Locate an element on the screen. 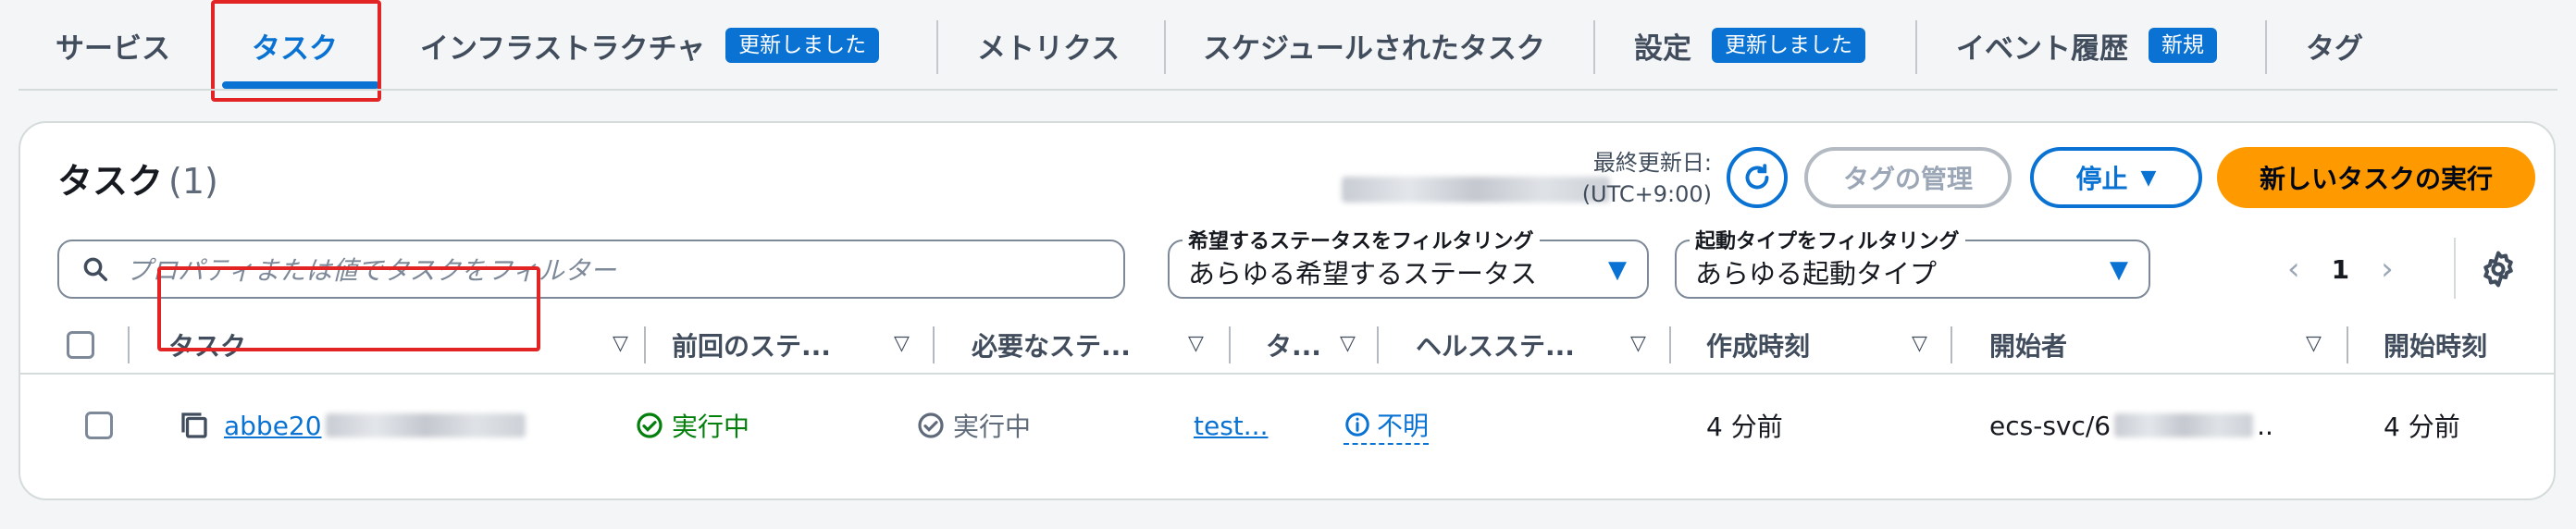  tab-tags: タグ is located at coordinates (2334, 45).